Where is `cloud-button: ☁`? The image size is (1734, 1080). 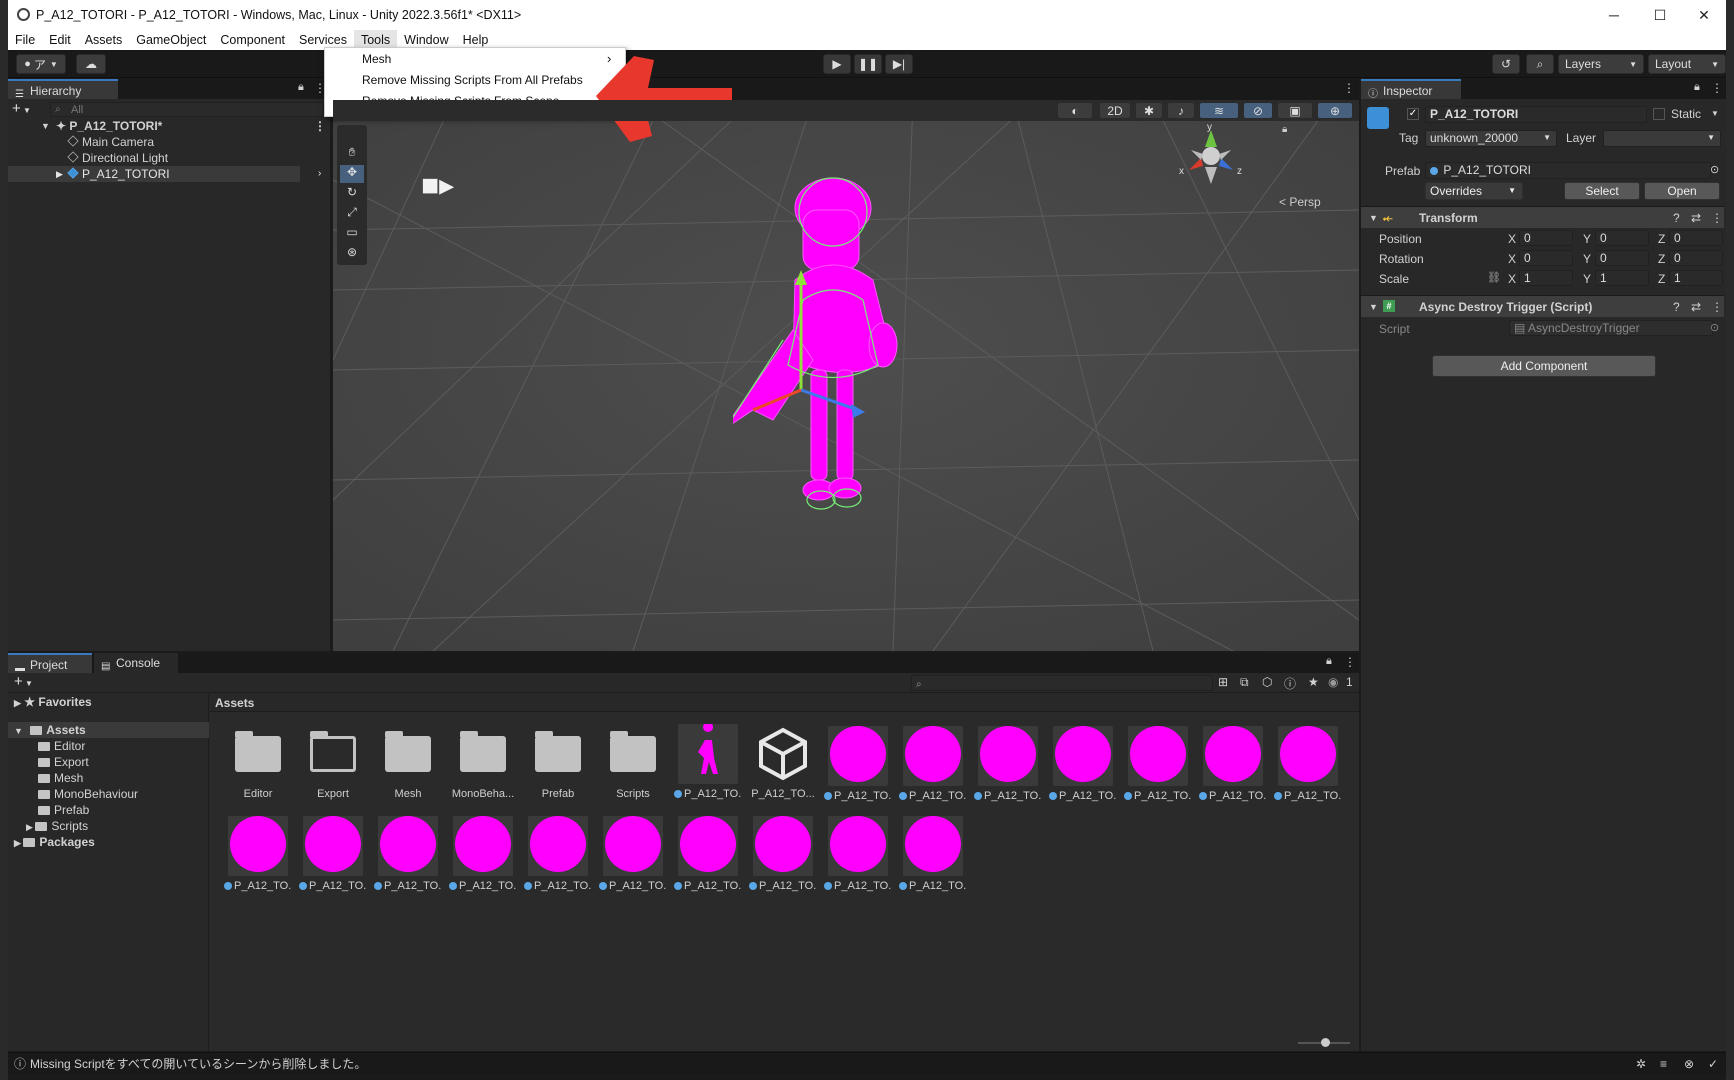
cloud-button: ☁ is located at coordinates (91, 64).